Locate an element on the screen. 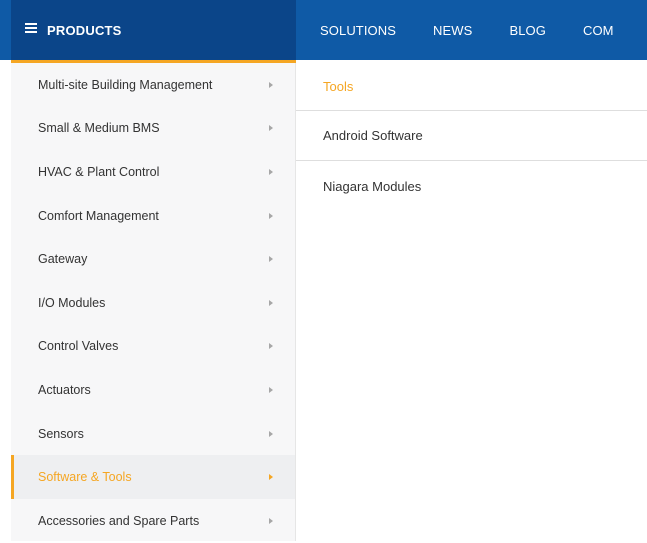 The image size is (647, 543). hamburger-menu-icon is located at coordinates (31, 28).